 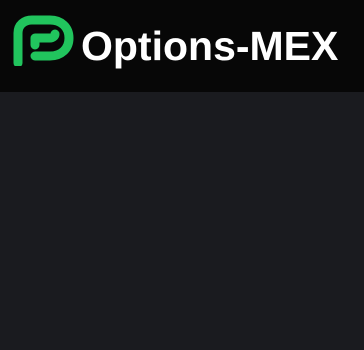 I want to click on brand-name: Options-MEX, so click(x=209, y=46).